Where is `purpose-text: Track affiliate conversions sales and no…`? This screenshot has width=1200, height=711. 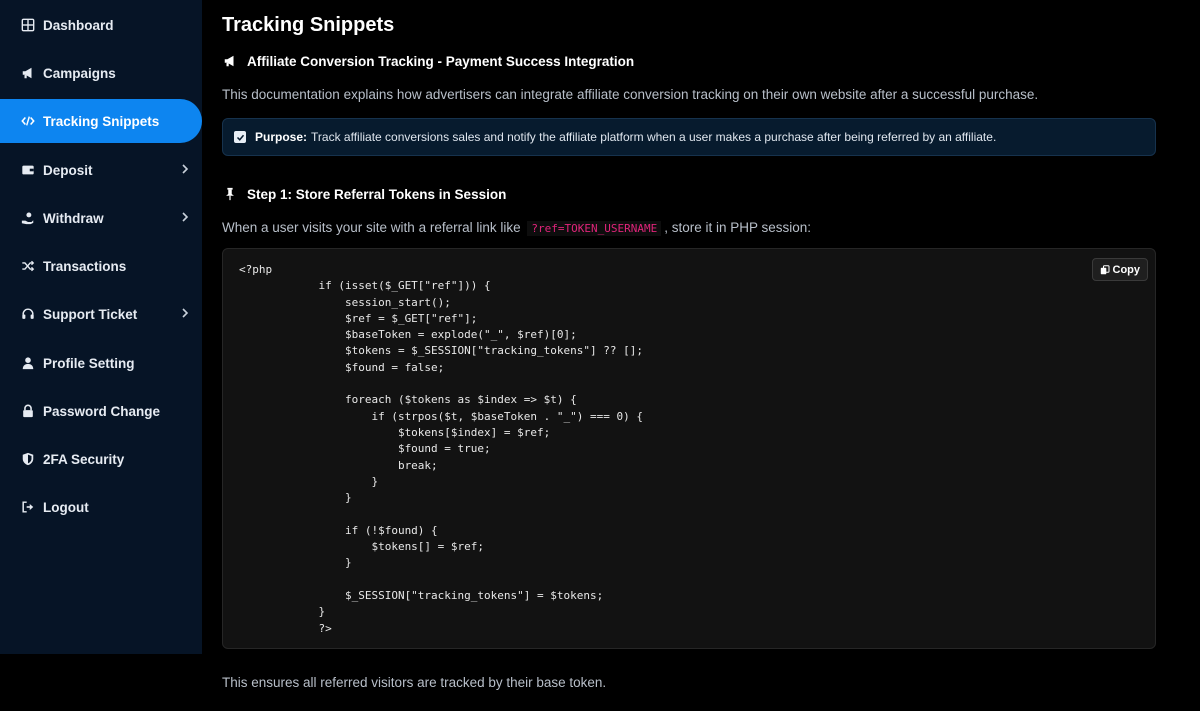 purpose-text: Track affiliate conversions sales and no… is located at coordinates (654, 137).